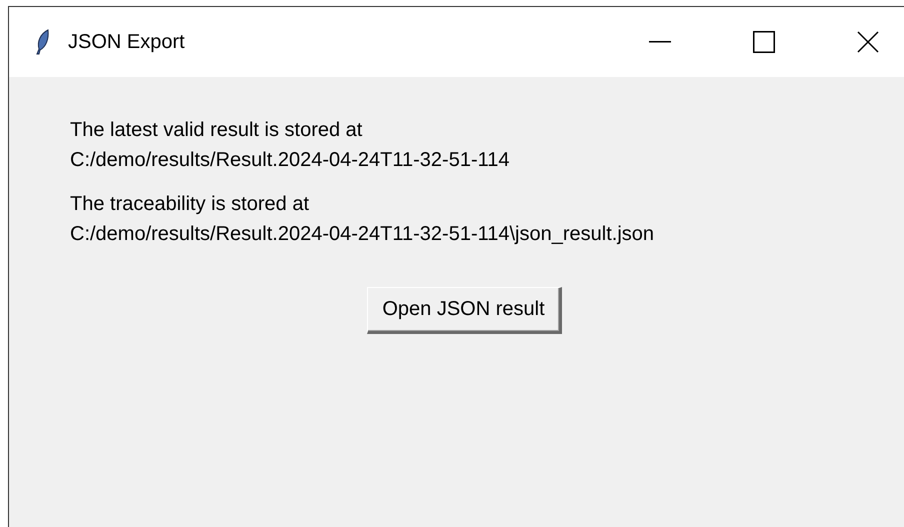  What do you see at coordinates (362, 234) in the screenshot?
I see `message-text: C:/demo/results/Result.2024-04-24T11-32-51-114\json_result.json` at bounding box center [362, 234].